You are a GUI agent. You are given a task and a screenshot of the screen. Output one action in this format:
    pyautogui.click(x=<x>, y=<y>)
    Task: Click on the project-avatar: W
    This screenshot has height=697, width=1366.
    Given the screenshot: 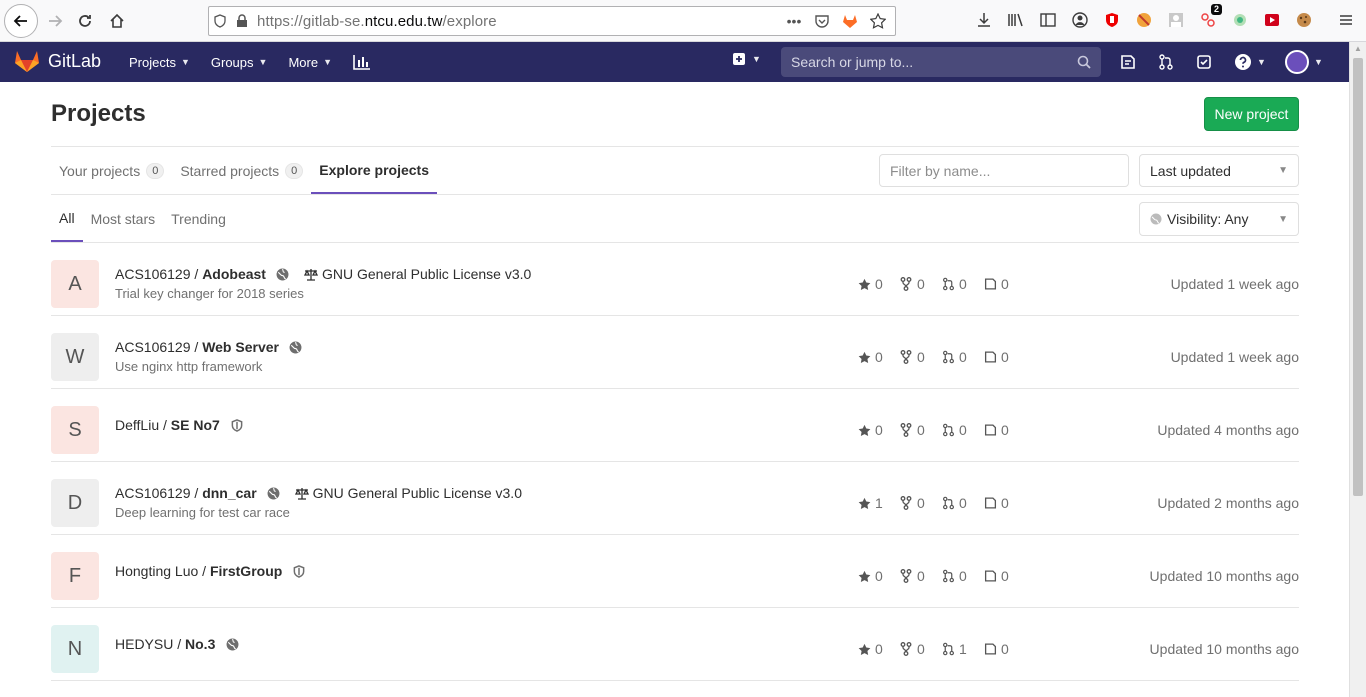 What is the action you would take?
    pyautogui.click(x=75, y=357)
    